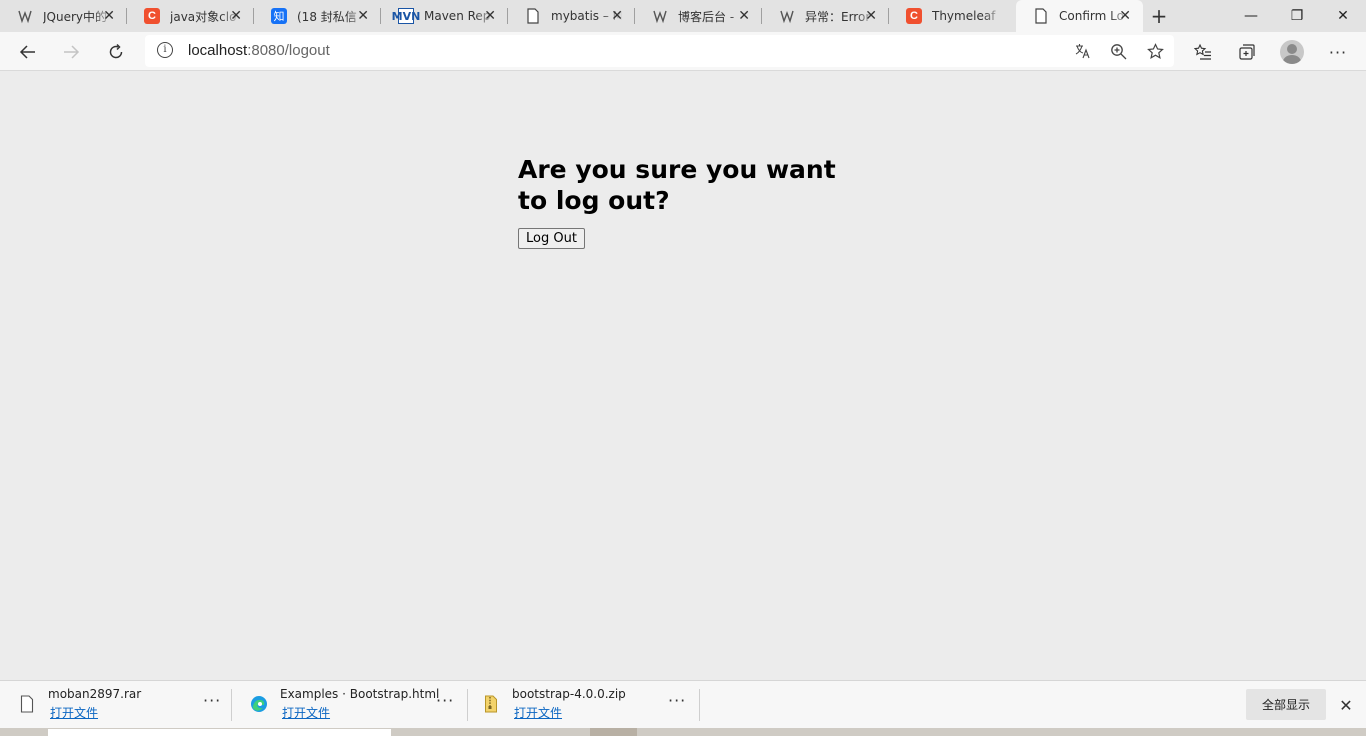 The image size is (1366, 736). What do you see at coordinates (1251, 16) in the screenshot?
I see `minimize-icon: —` at bounding box center [1251, 16].